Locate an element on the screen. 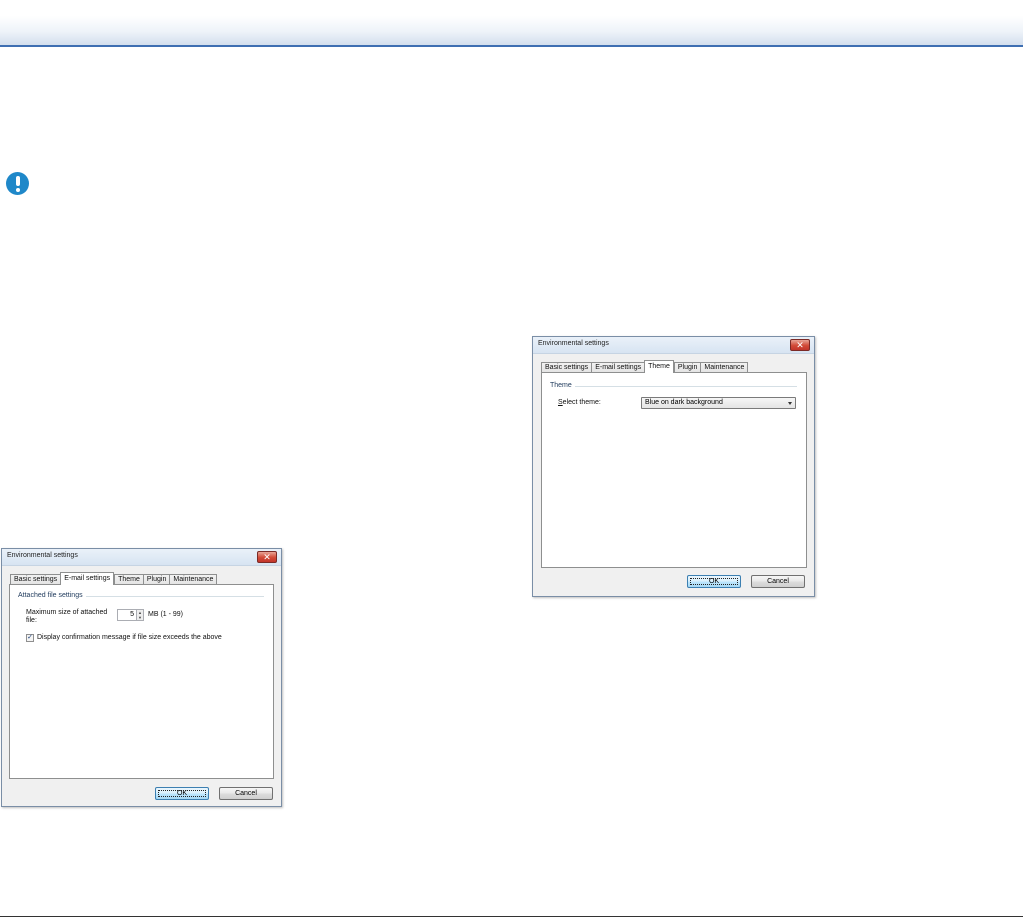  tab-theme: Theme is located at coordinates (659, 366).